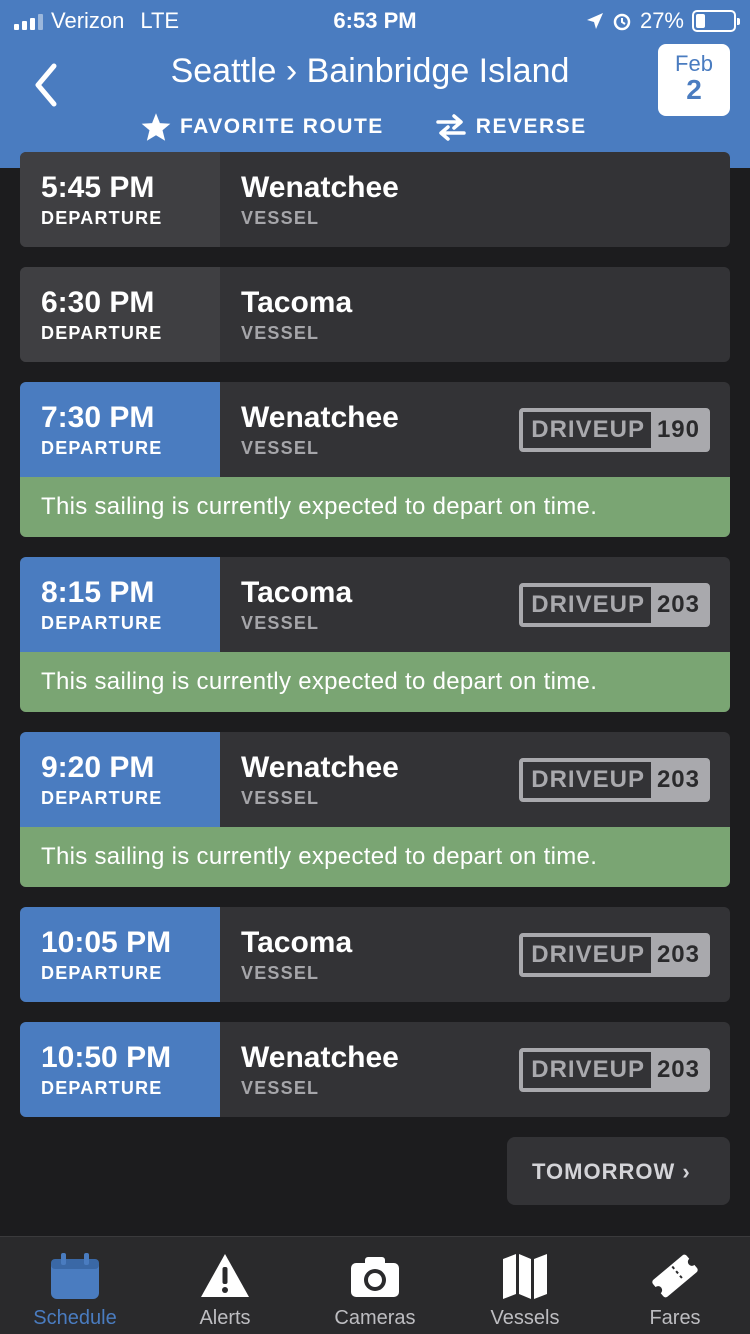 This screenshot has width=750, height=1334. I want to click on tab-fares: Fares, so click(675, 1285).